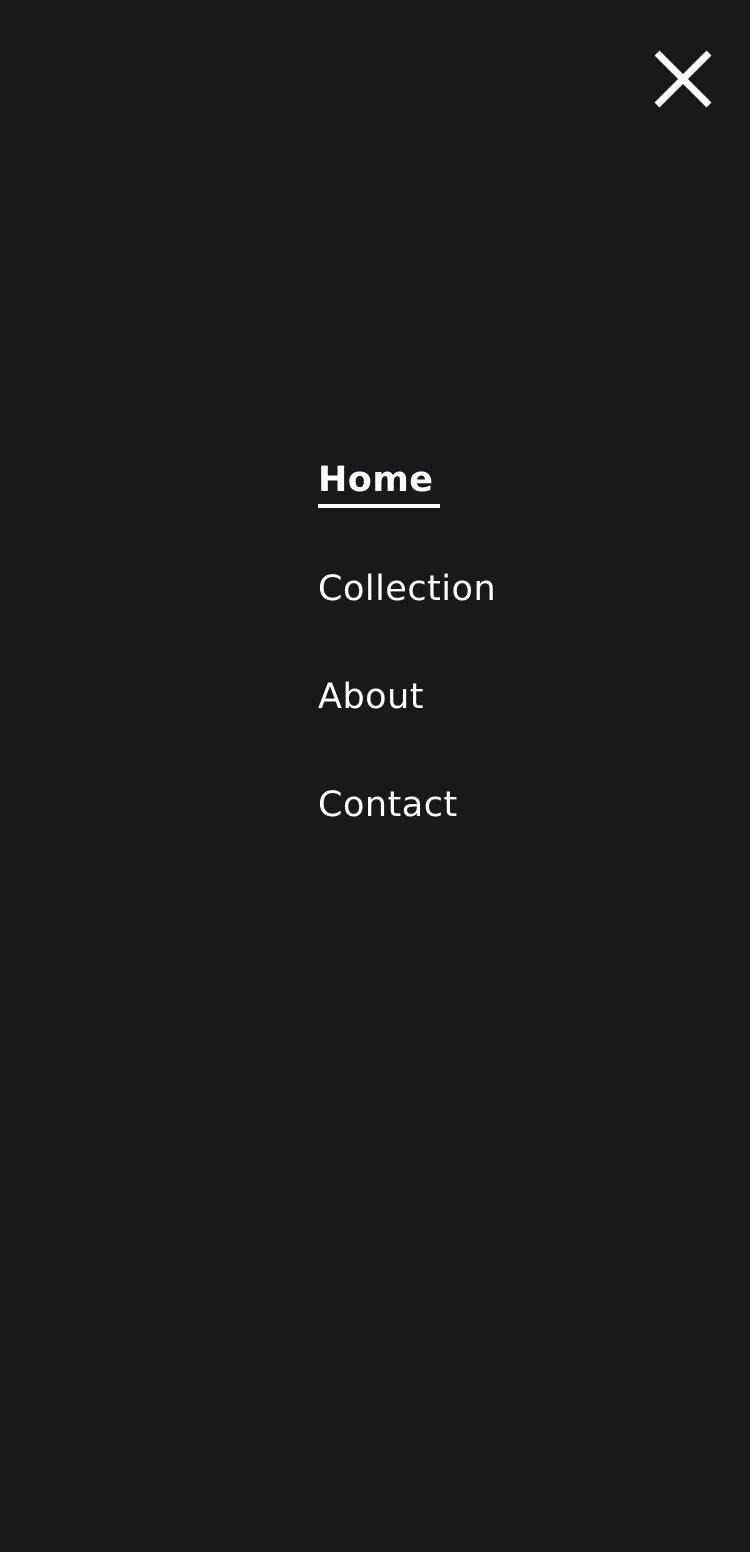 This screenshot has width=750, height=1552. What do you see at coordinates (407, 618) in the screenshot?
I see `nav-item-collection: Collection` at bounding box center [407, 618].